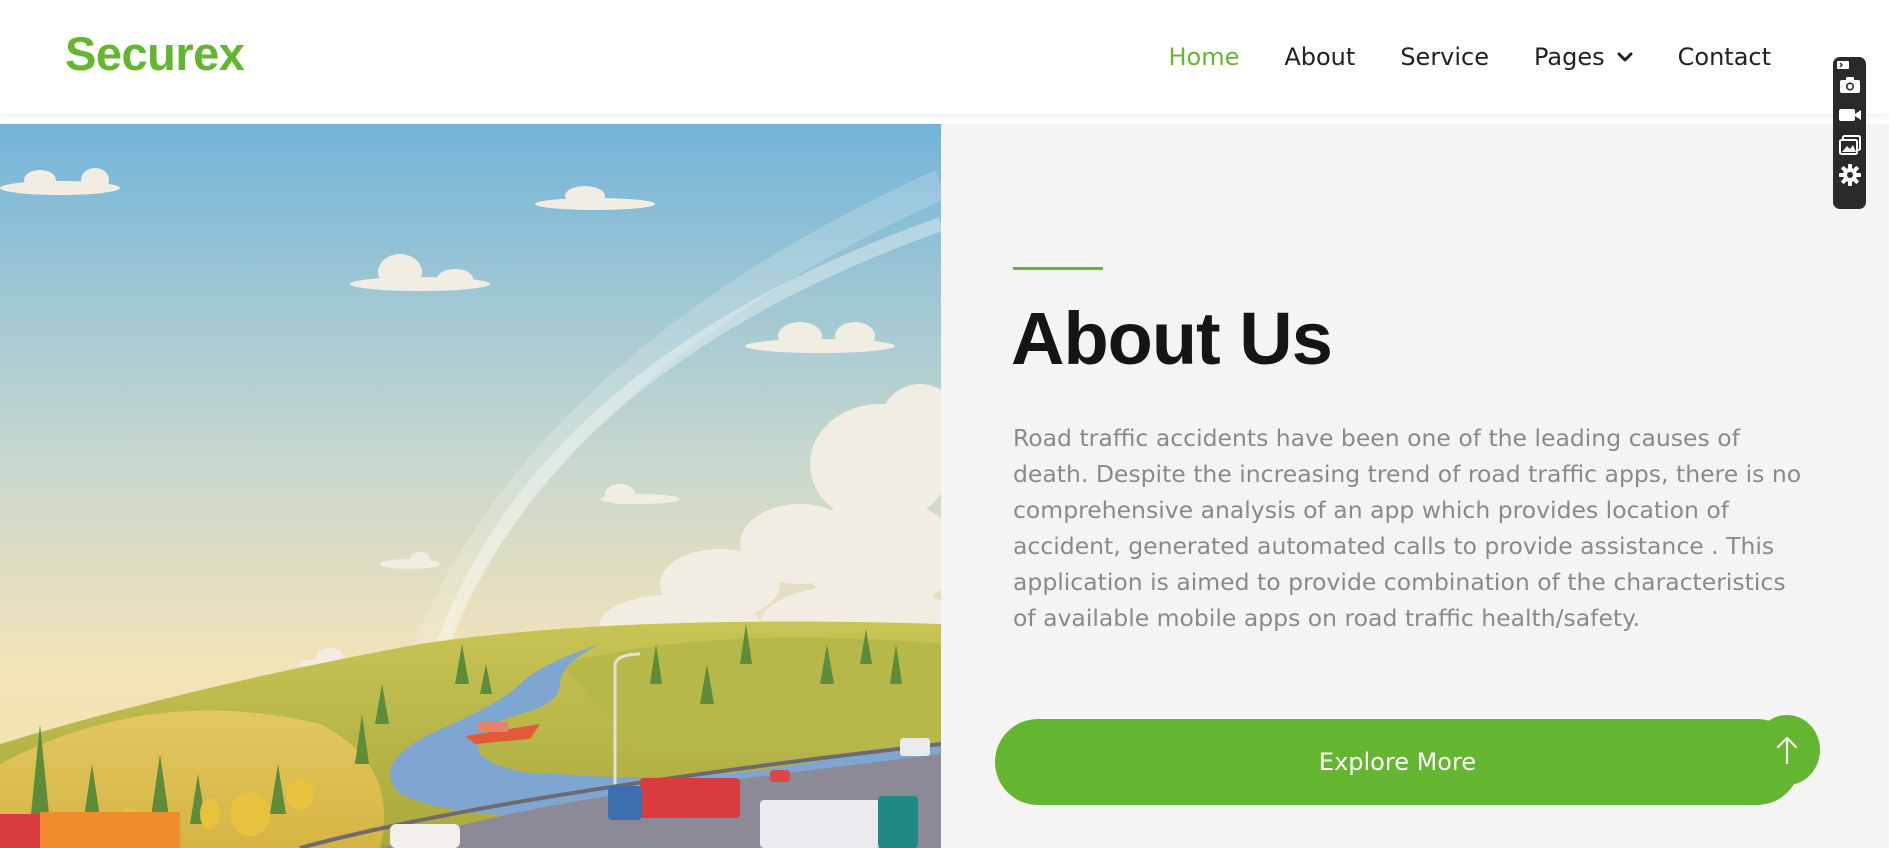 Image resolution: width=1889 pixels, height=848 pixels. I want to click on title-accent-line, so click(1058, 268).